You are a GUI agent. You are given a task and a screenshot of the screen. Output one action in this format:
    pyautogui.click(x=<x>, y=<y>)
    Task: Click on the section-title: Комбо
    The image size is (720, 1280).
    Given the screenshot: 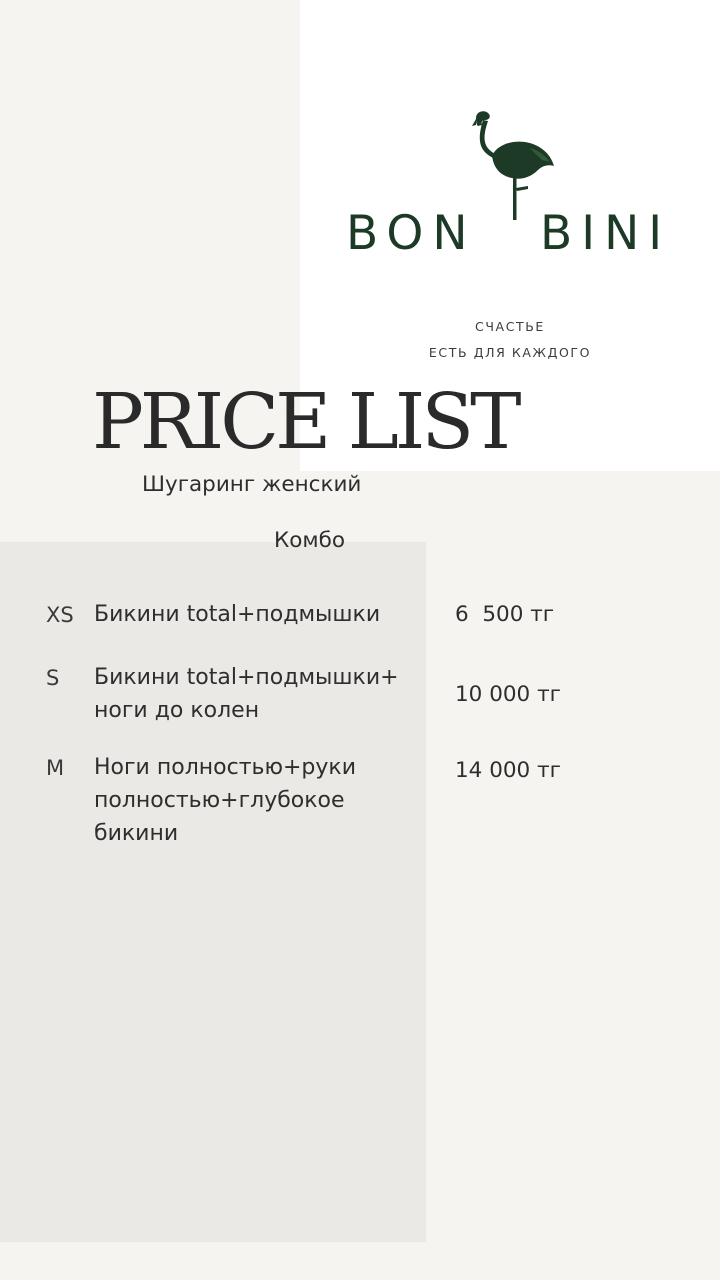 What is the action you would take?
    pyautogui.click(x=310, y=540)
    